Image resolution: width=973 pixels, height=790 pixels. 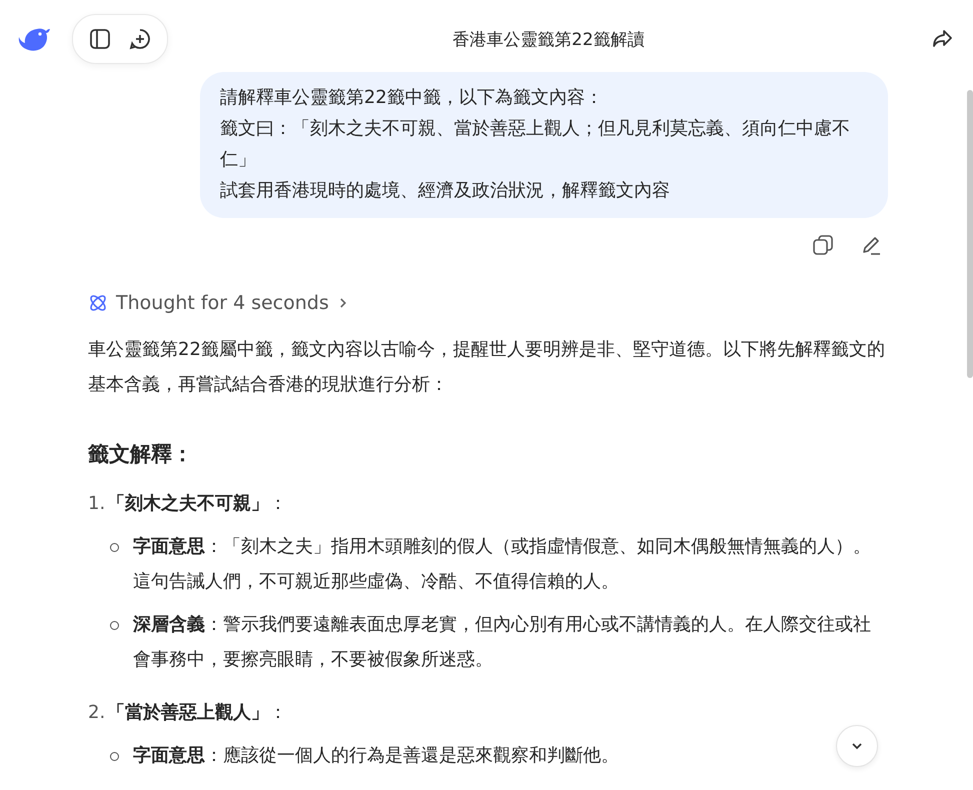 What do you see at coordinates (535, 144) in the screenshot?
I see `message-text: 籤文曰：「刻木之夫不可親、當於善惡上觀人；但凡見利莫忘義、須向仁中慮不仁」` at bounding box center [535, 144].